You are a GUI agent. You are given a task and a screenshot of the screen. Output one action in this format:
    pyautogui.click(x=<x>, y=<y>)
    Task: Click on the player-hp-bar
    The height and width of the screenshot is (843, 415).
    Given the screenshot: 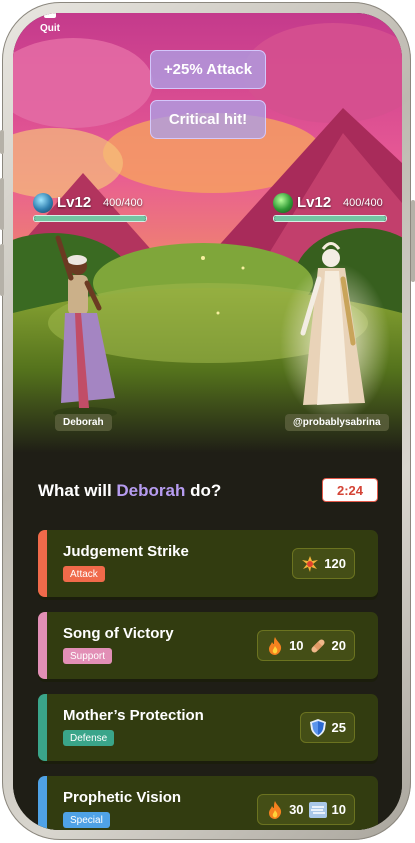 What is the action you would take?
    pyautogui.click(x=90, y=218)
    